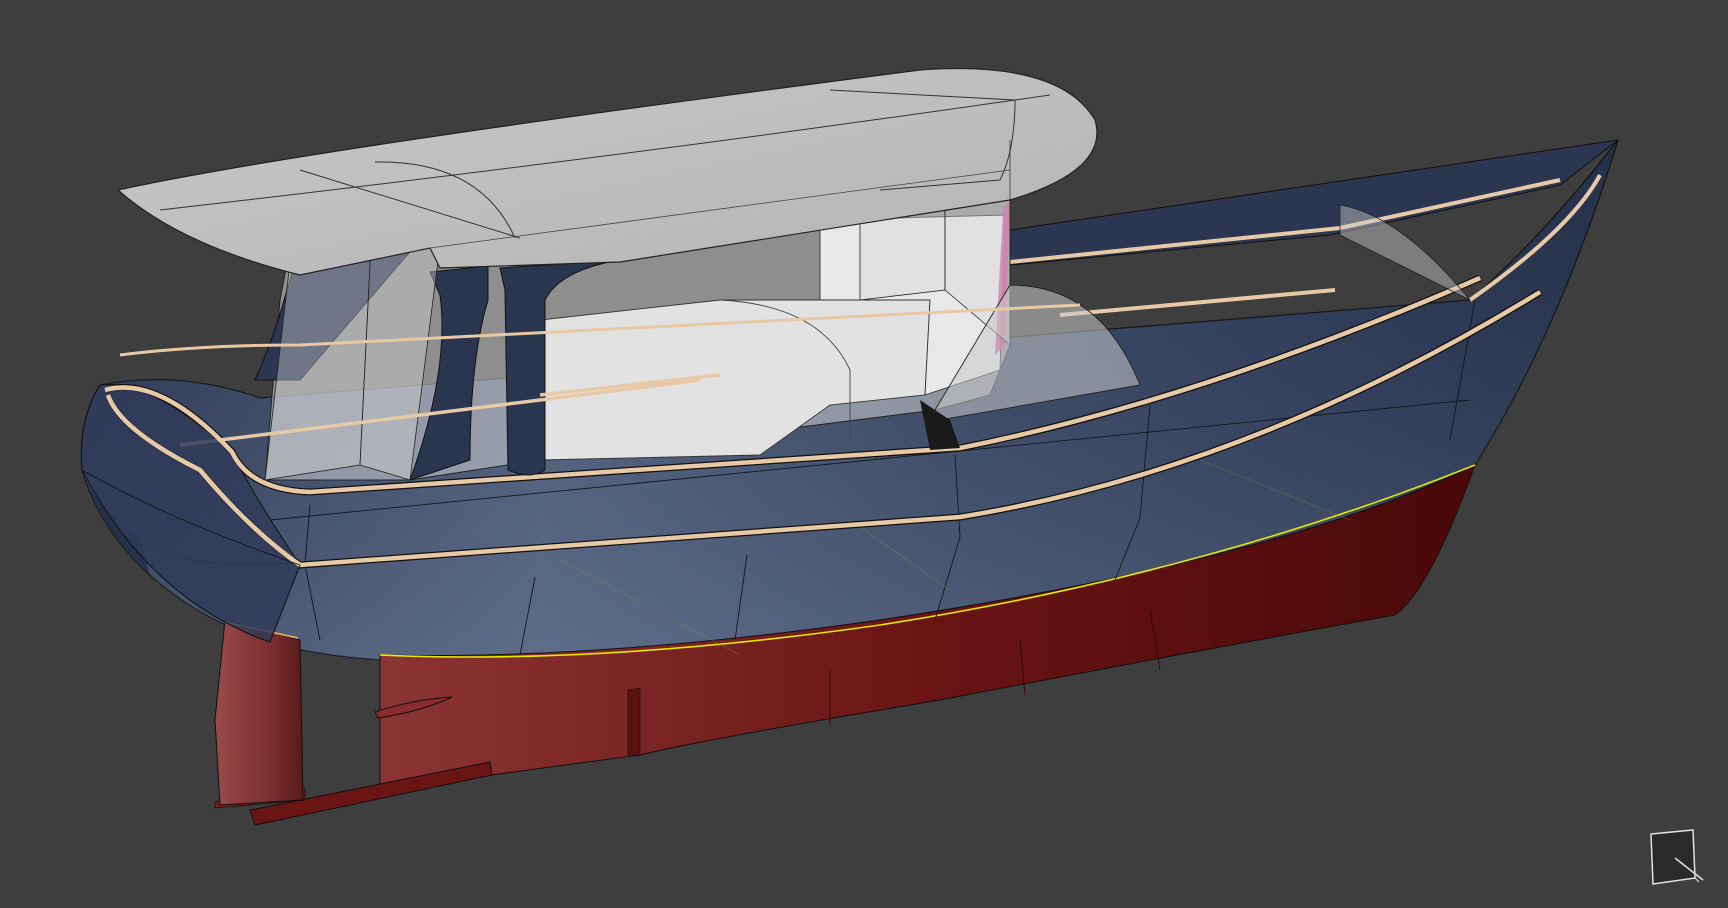 This screenshot has width=1728, height=908. I want to click on deck-rail-inner, so click(1197, 302).